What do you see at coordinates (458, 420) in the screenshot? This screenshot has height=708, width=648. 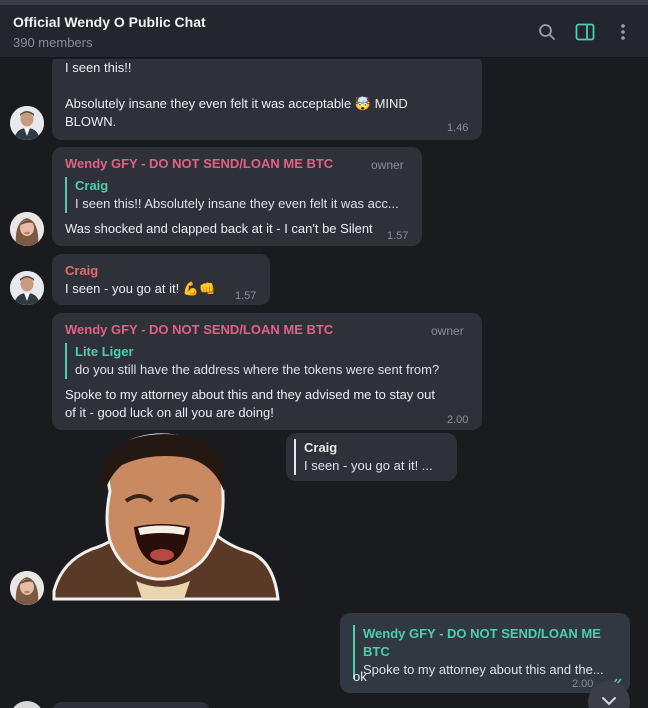 I see `message-time: 2.00` at bounding box center [458, 420].